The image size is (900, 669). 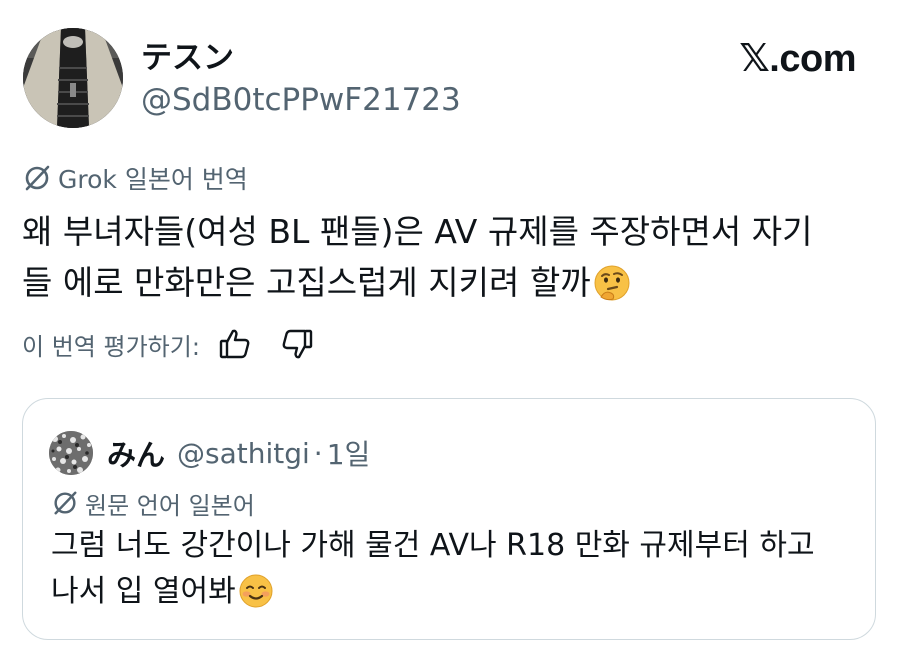 I want to click on quoted-timestamp: 1일, so click(x=349, y=453).